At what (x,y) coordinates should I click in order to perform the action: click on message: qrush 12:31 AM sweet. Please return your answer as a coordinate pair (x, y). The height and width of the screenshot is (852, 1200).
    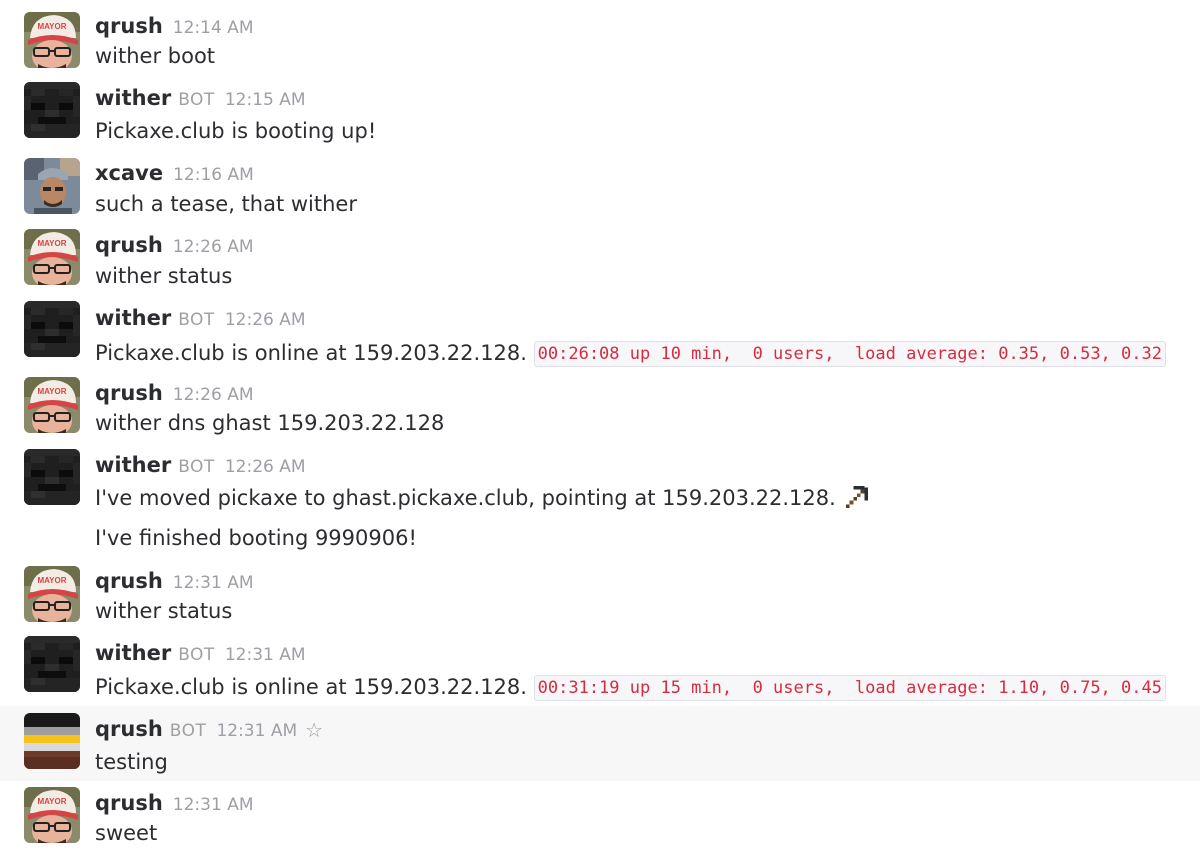
    Looking at the image, I should click on (600, 816).